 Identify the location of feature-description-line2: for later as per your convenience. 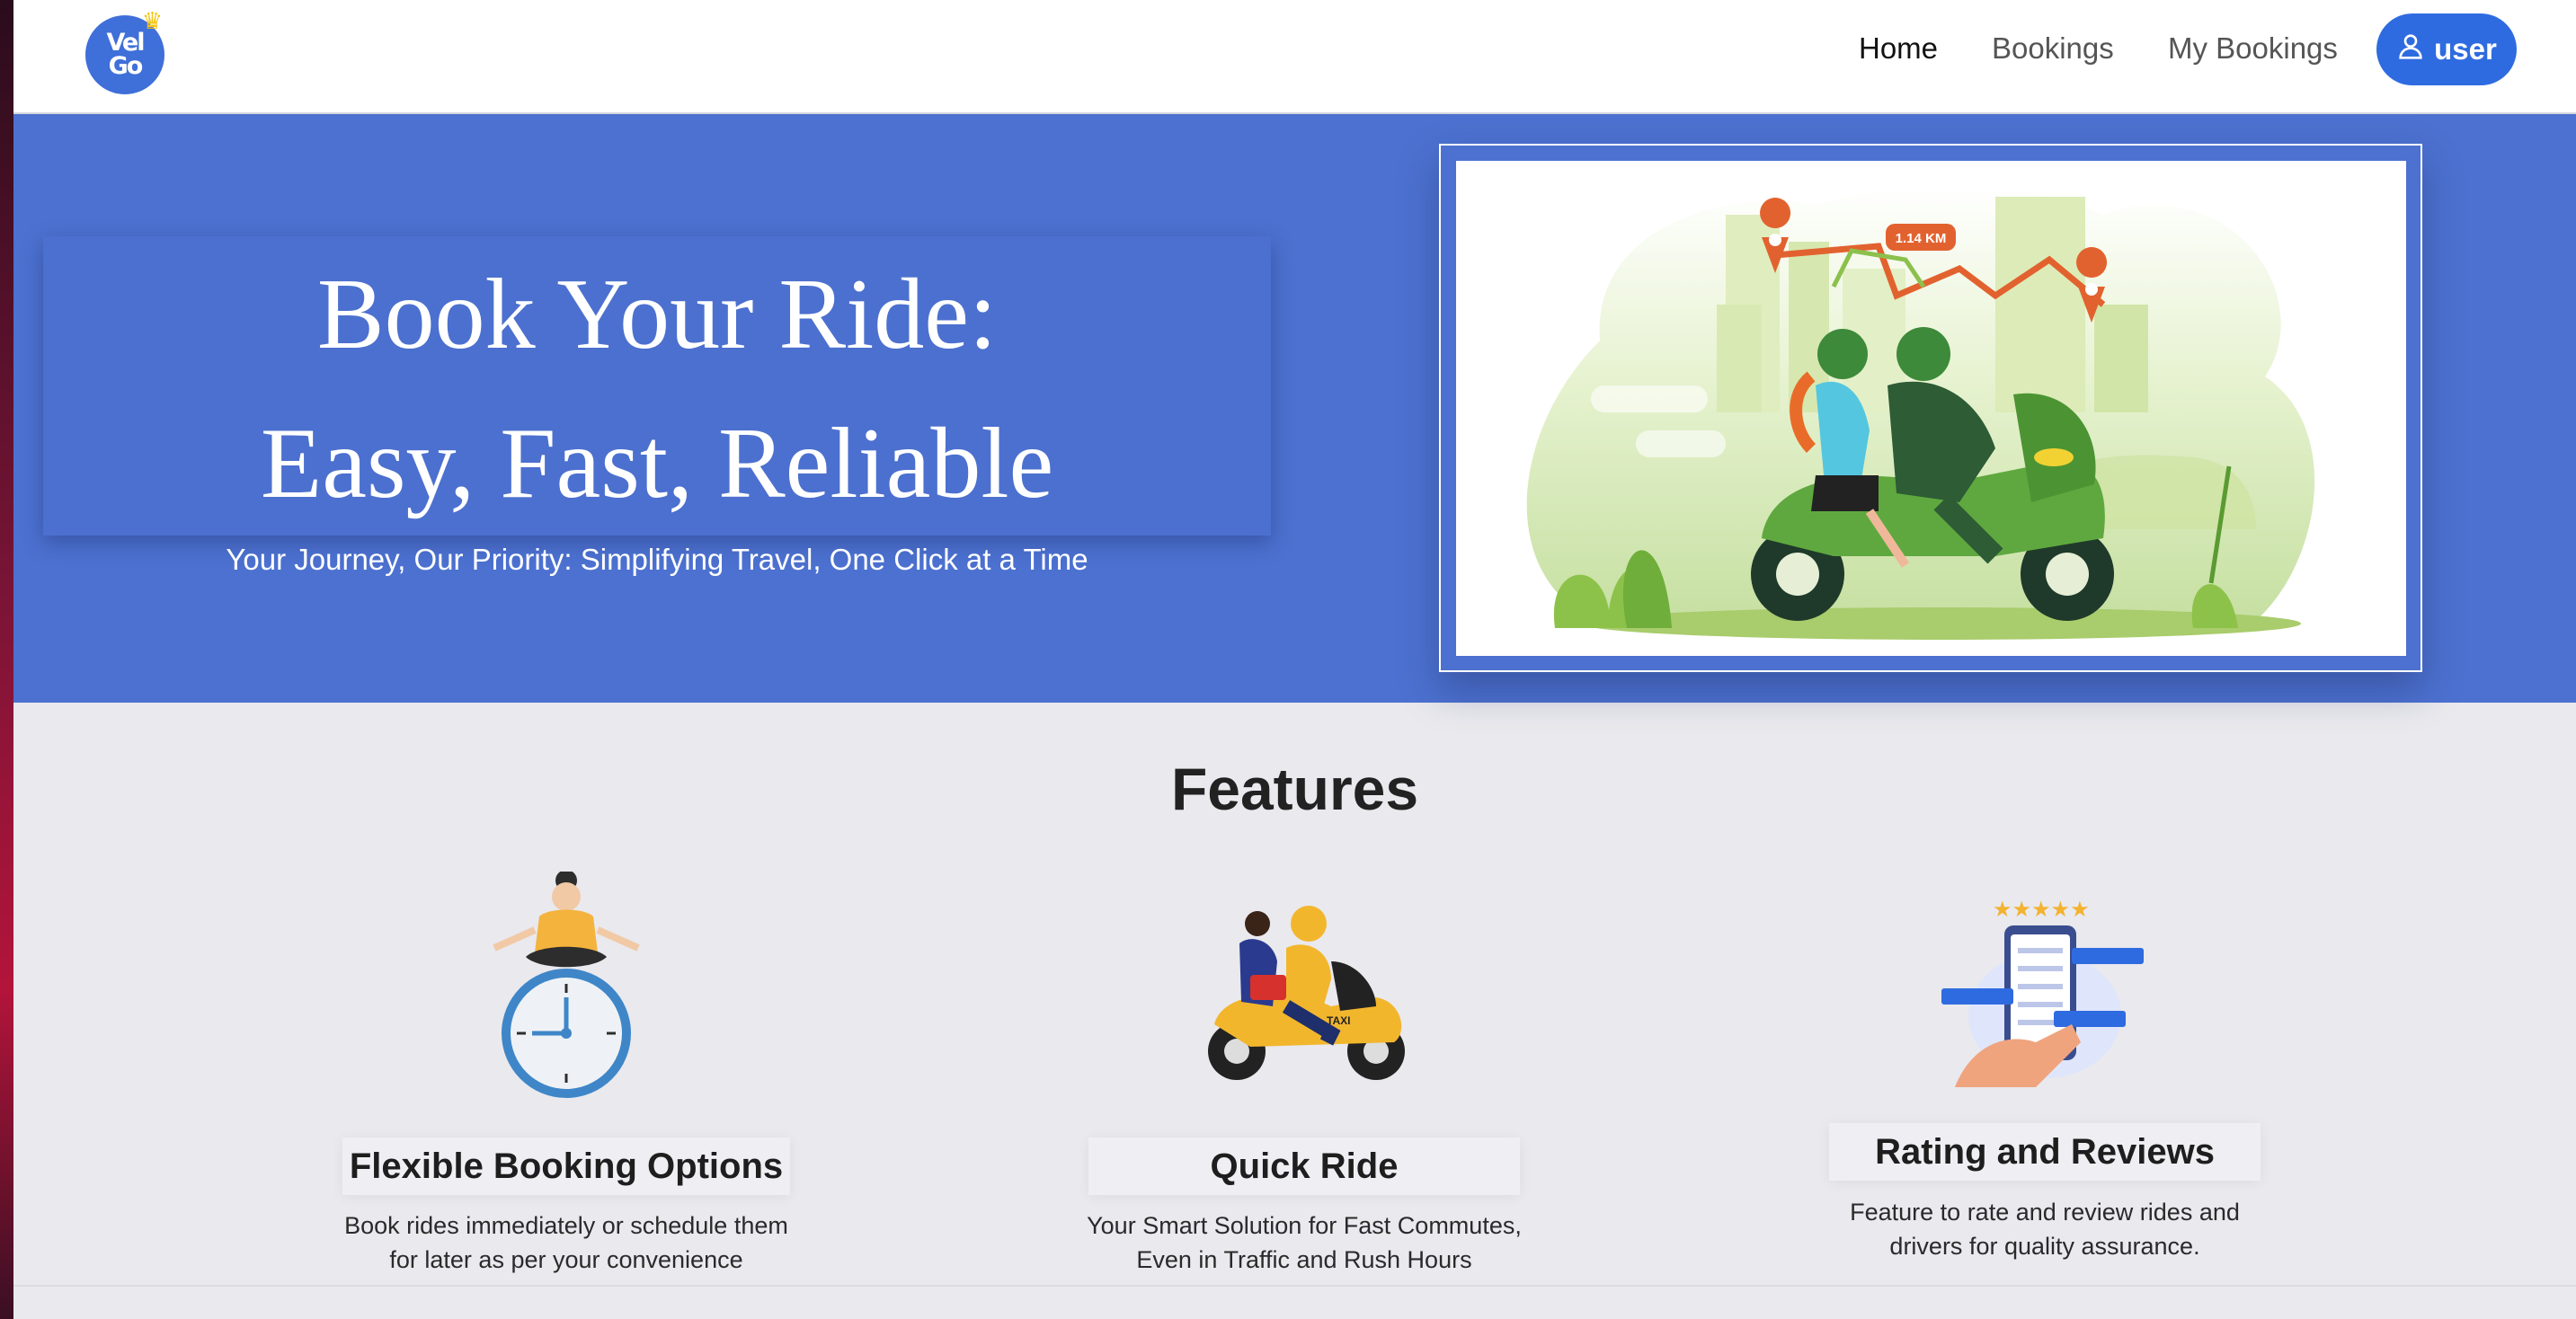
(566, 1259).